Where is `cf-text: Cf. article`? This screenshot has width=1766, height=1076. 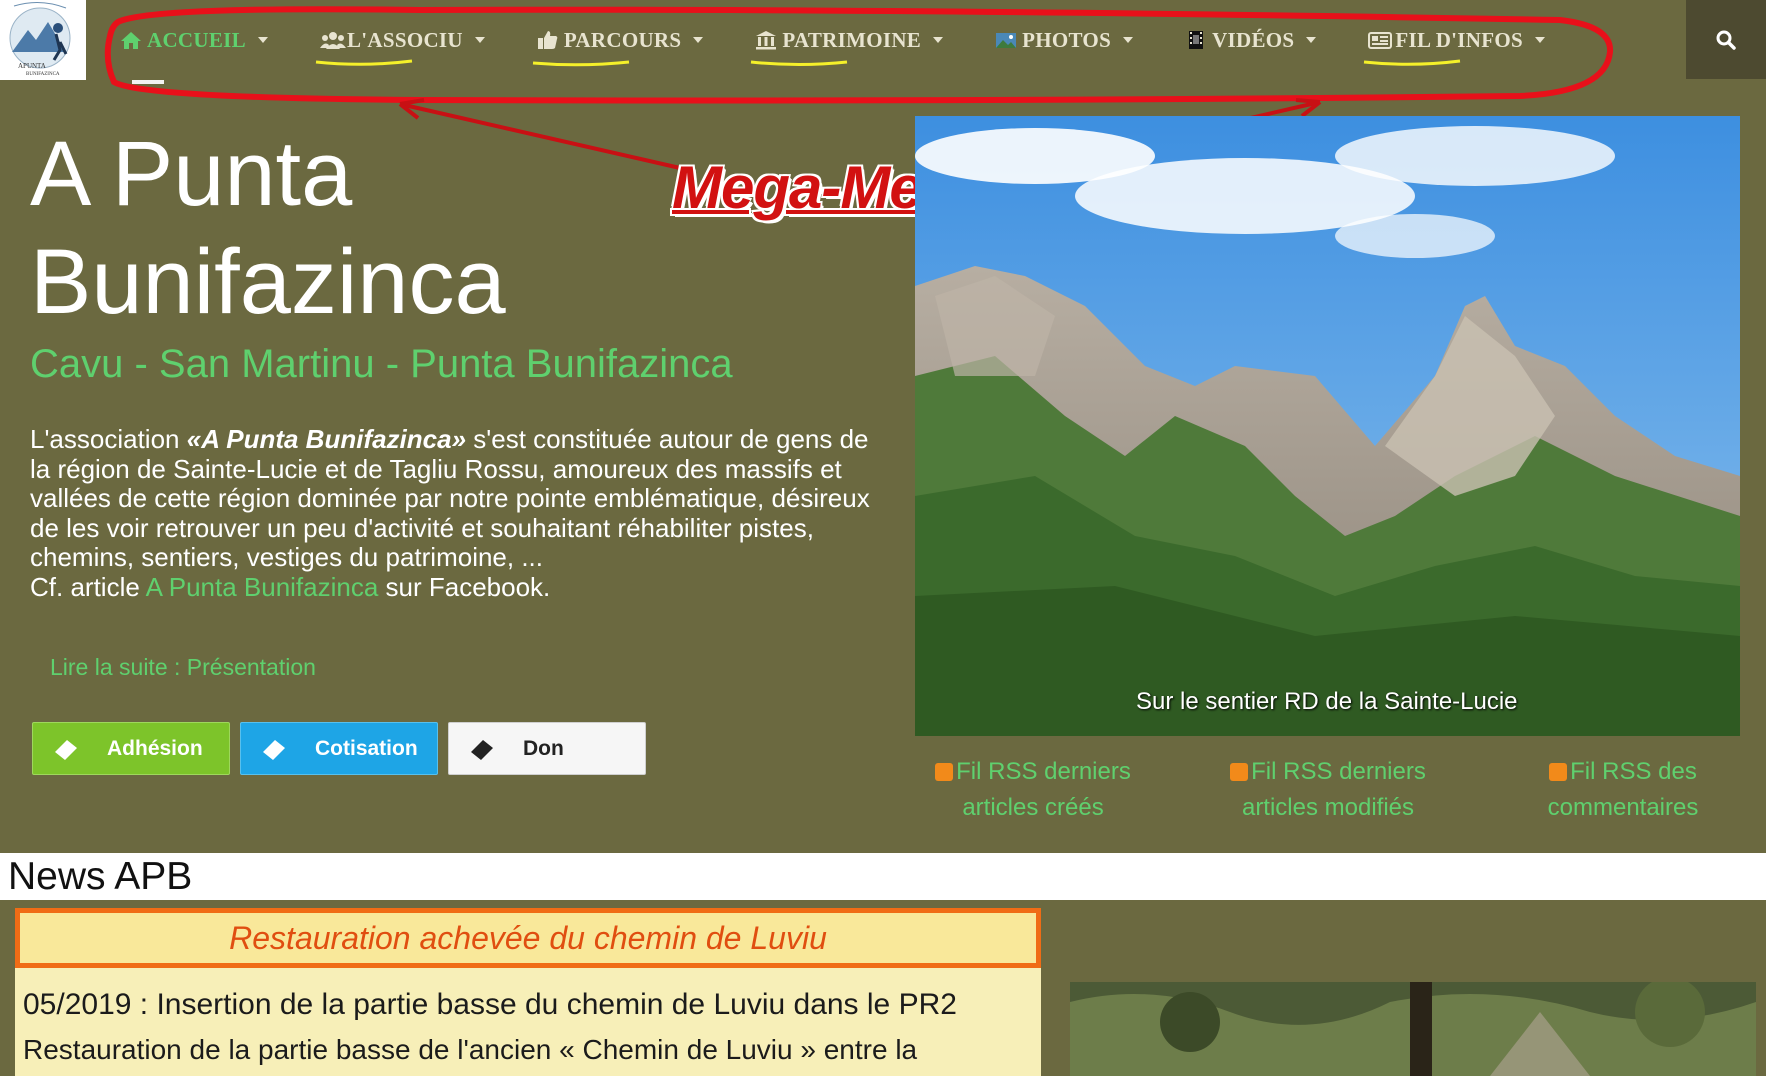 cf-text: Cf. article is located at coordinates (88, 586).